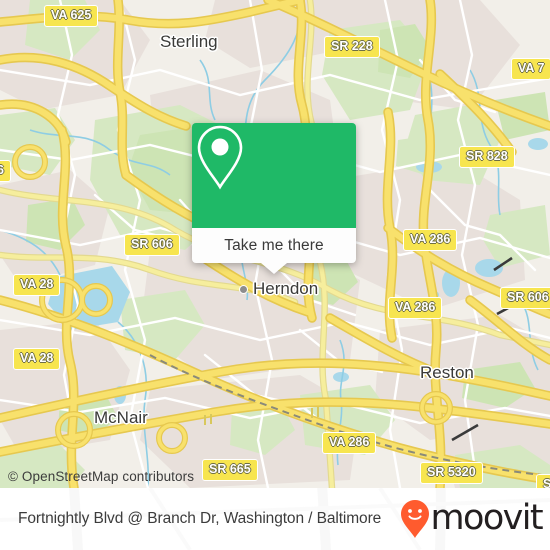  I want to click on place-label: Herndon, so click(286, 288).